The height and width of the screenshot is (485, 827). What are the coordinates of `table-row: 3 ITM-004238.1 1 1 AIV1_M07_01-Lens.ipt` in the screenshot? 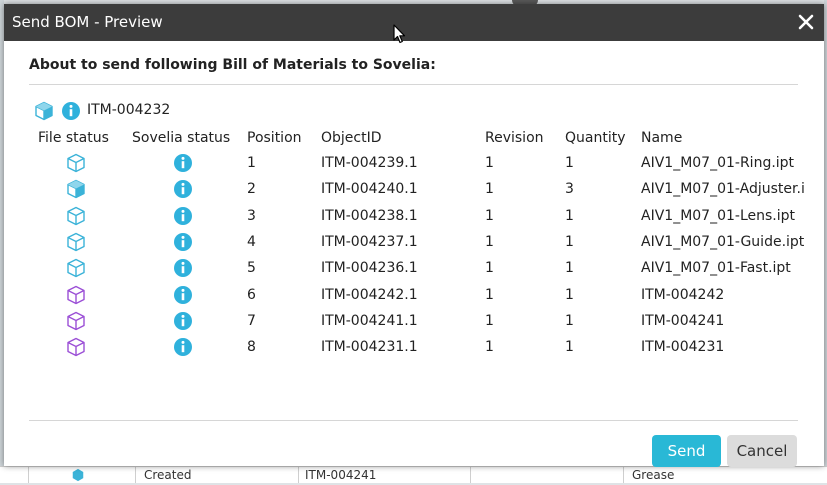 It's located at (417, 216).